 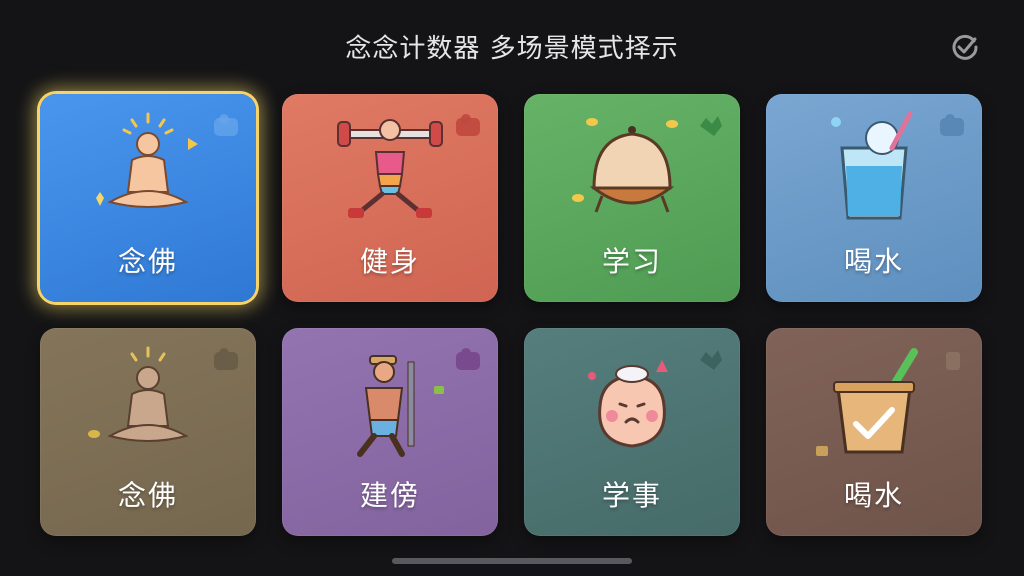 I want to click on mode-tile-fitness: 健身, so click(x=390, y=198).